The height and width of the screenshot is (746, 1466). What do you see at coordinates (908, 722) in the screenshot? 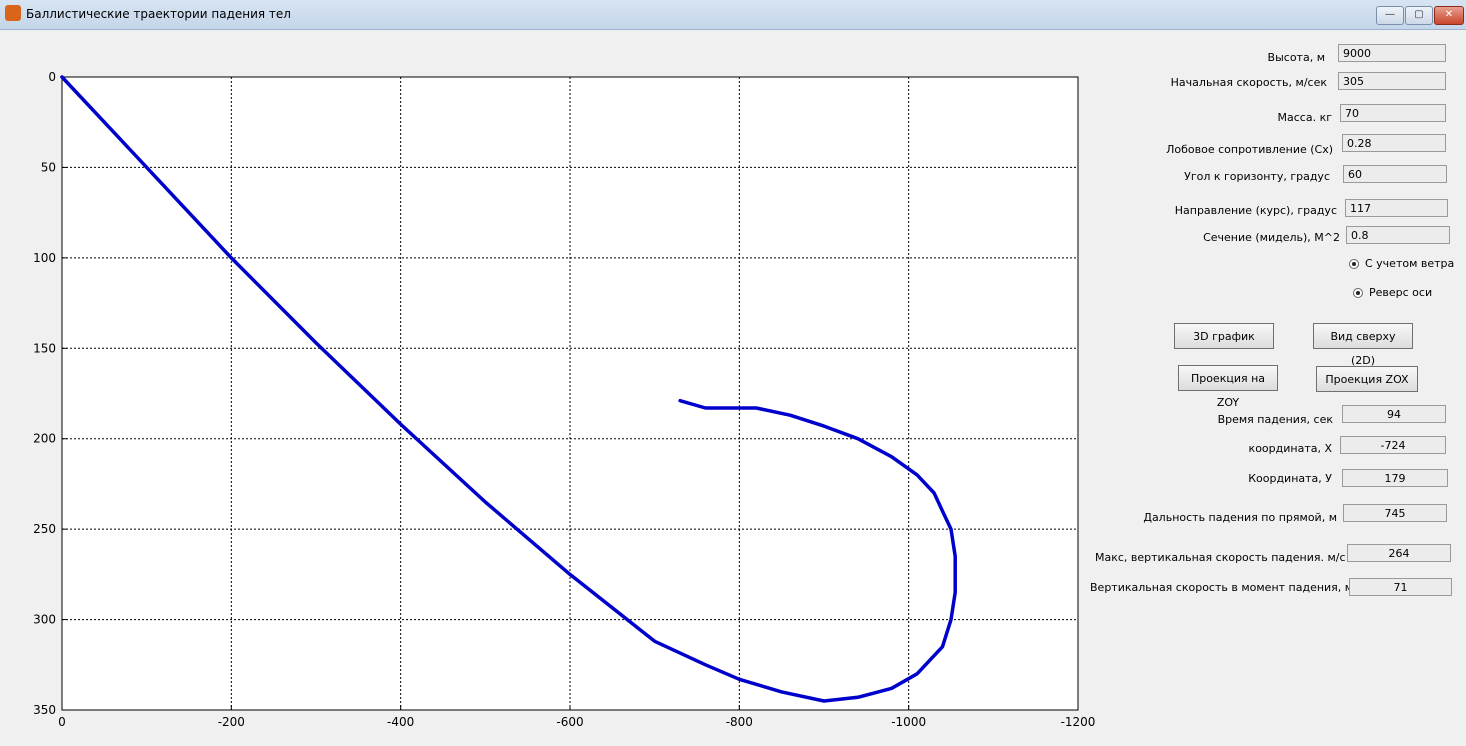
I see `x-tick-label: -1000` at bounding box center [908, 722].